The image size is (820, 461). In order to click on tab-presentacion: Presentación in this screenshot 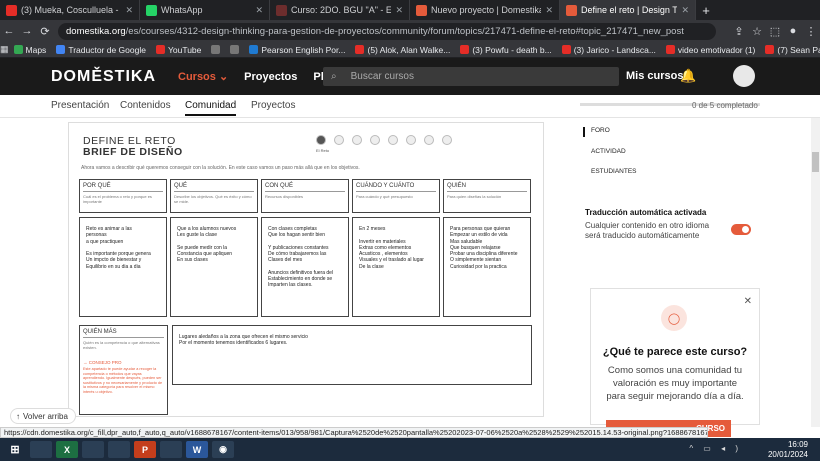, I will do `click(80, 105)`.